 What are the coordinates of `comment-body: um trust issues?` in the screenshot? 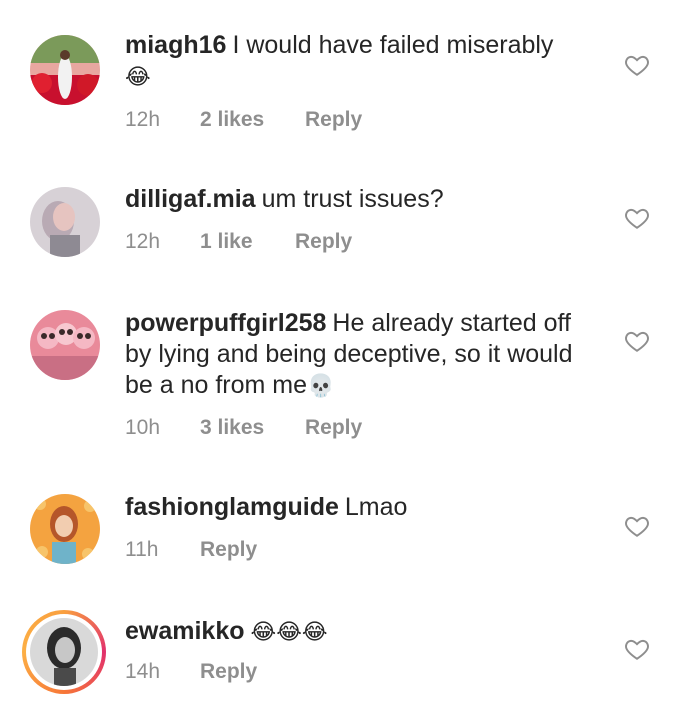 It's located at (352, 199).